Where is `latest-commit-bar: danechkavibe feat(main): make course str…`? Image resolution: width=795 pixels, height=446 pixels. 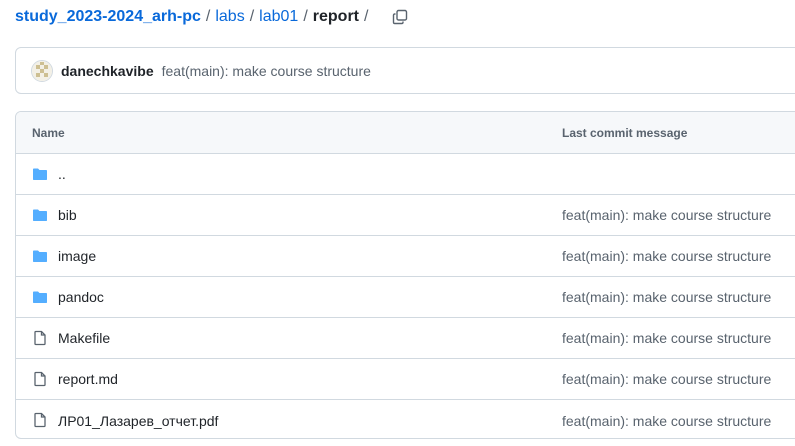
latest-commit-bar: danechkavibe feat(main): make course str… is located at coordinates (405, 70).